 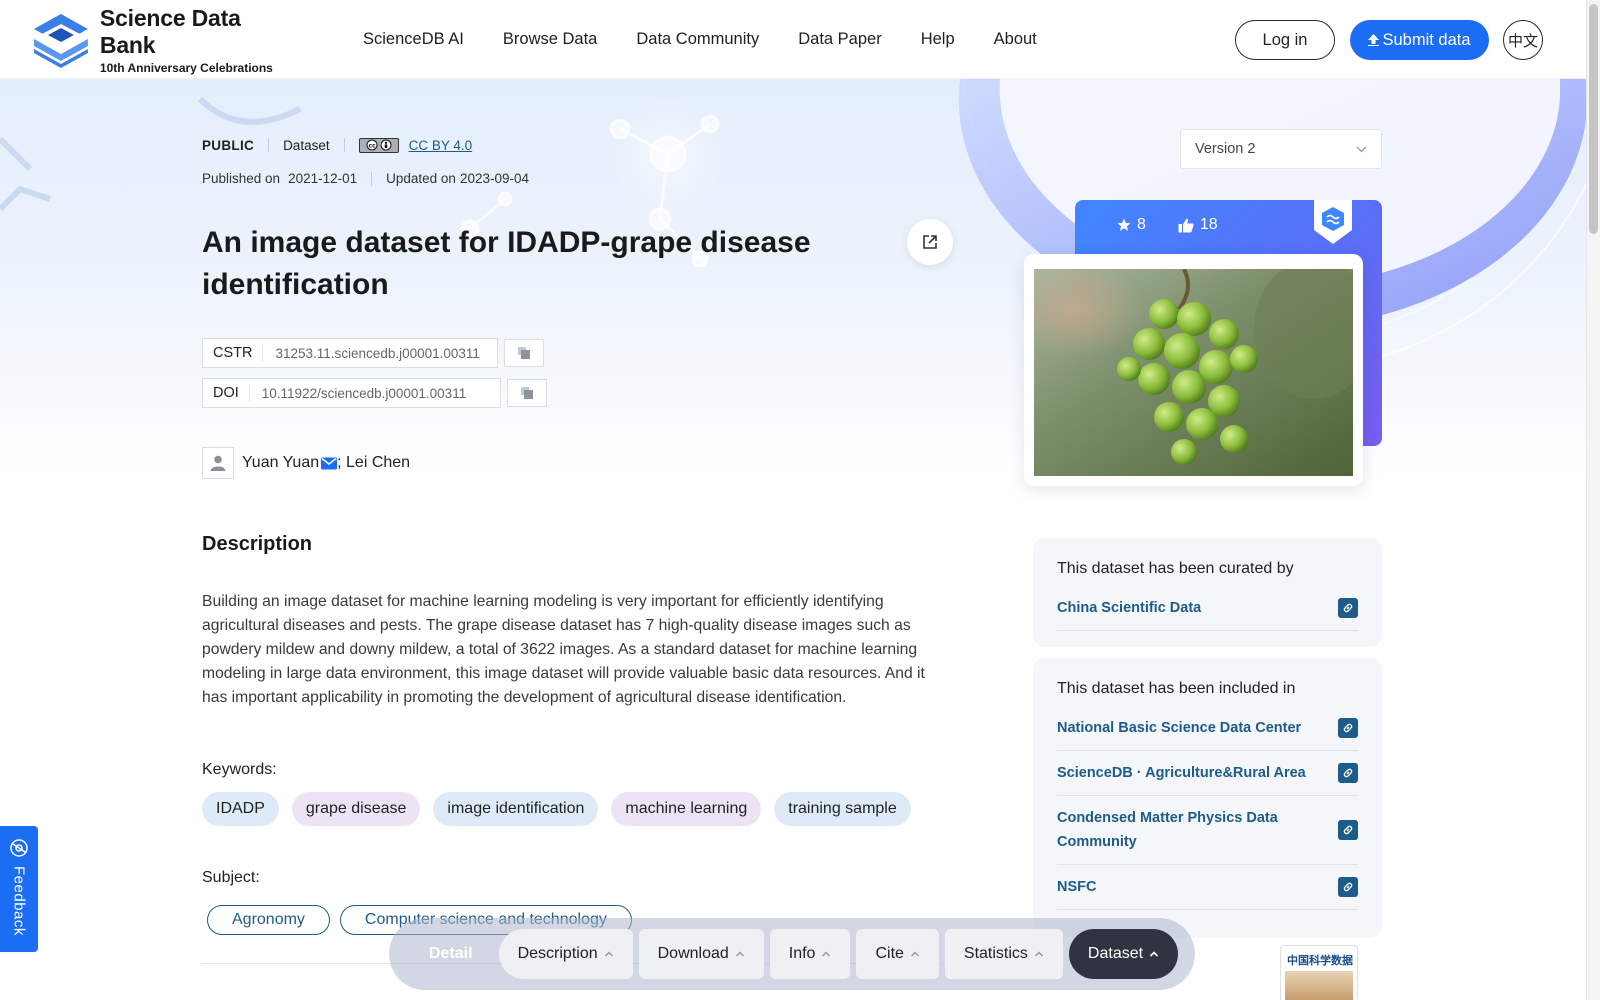 I want to click on included-heading: This dataset has been included in, so click(x=1176, y=688).